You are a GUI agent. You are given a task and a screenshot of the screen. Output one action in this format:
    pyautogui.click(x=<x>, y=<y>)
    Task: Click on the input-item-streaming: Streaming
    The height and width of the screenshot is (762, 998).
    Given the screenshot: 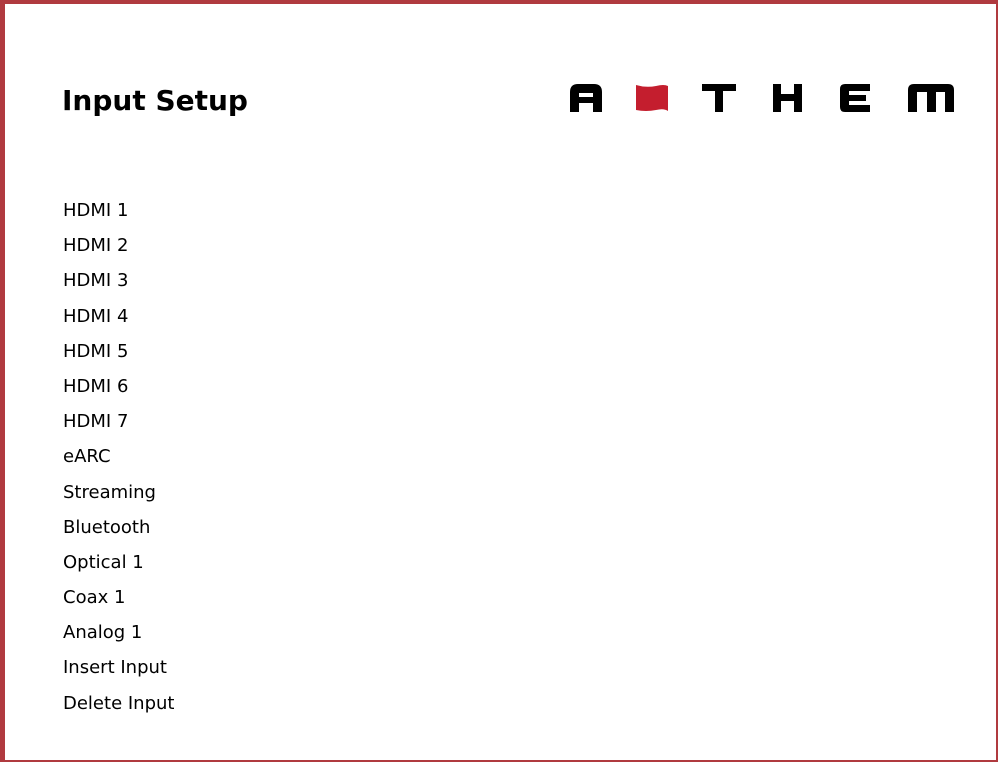 What is the action you would take?
    pyautogui.click(x=118, y=497)
    